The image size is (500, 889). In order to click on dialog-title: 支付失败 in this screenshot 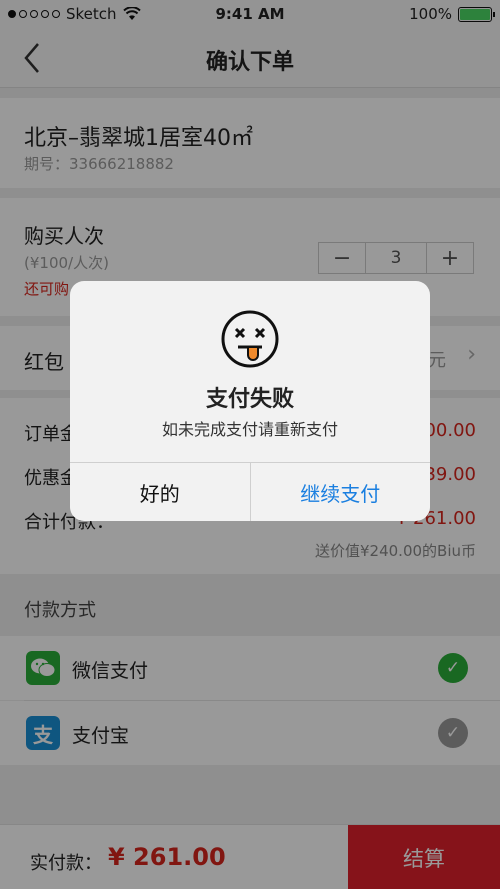, I will do `click(249, 399)`.